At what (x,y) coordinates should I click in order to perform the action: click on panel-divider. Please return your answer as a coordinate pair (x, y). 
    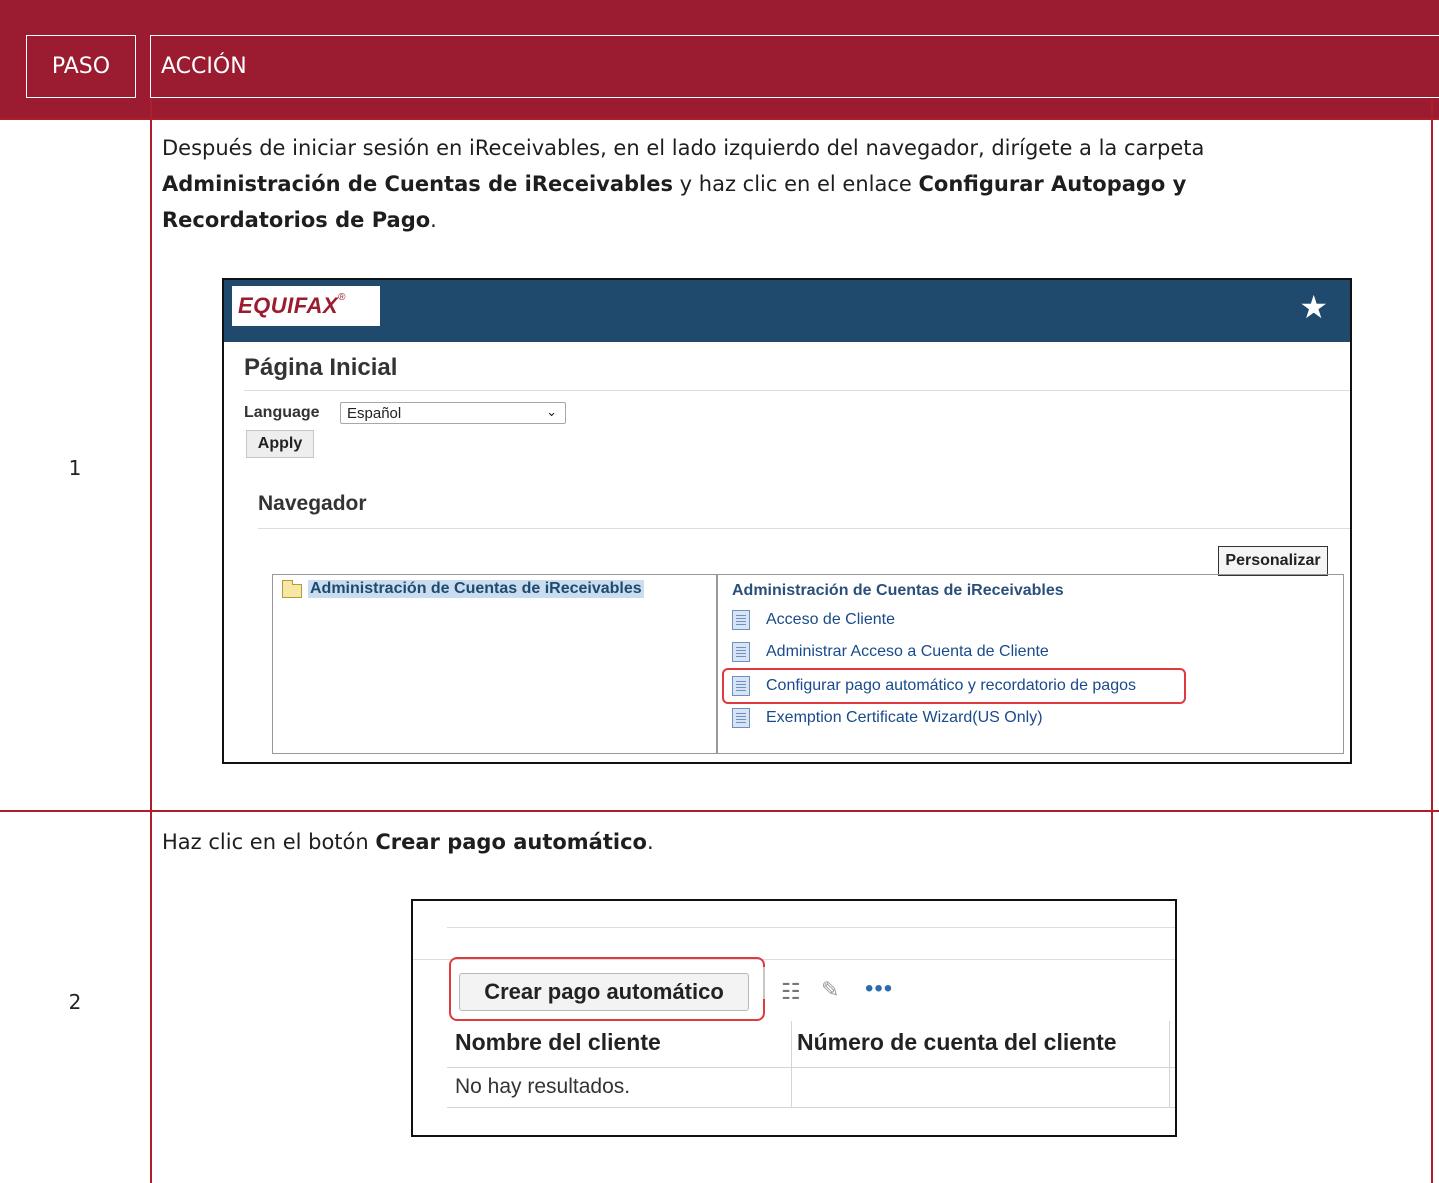
    Looking at the image, I should click on (717, 664).